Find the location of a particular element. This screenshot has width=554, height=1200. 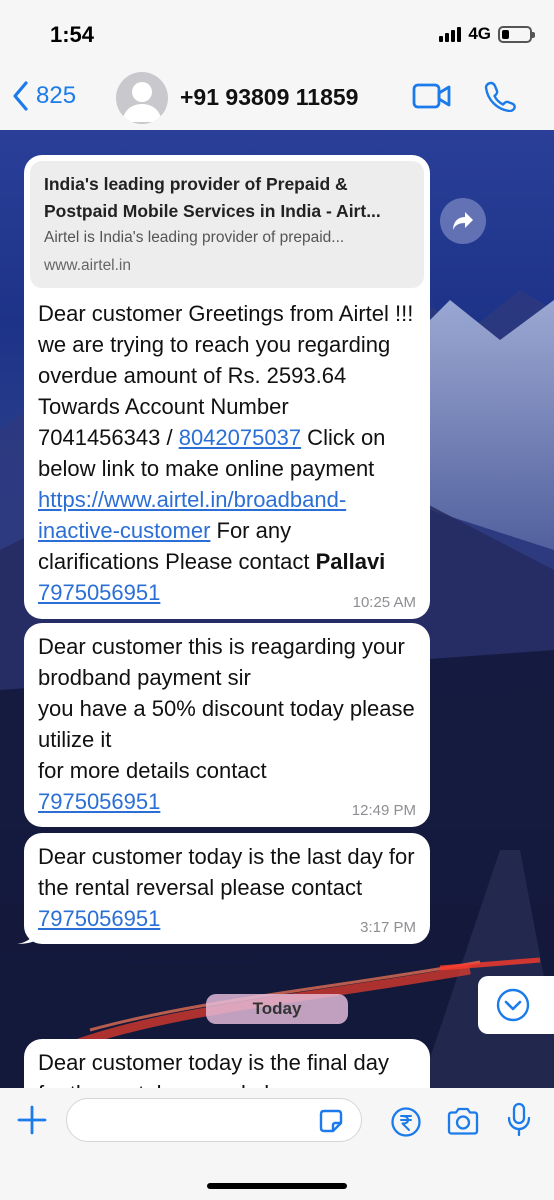

back-button: 825 is located at coordinates (43, 96).